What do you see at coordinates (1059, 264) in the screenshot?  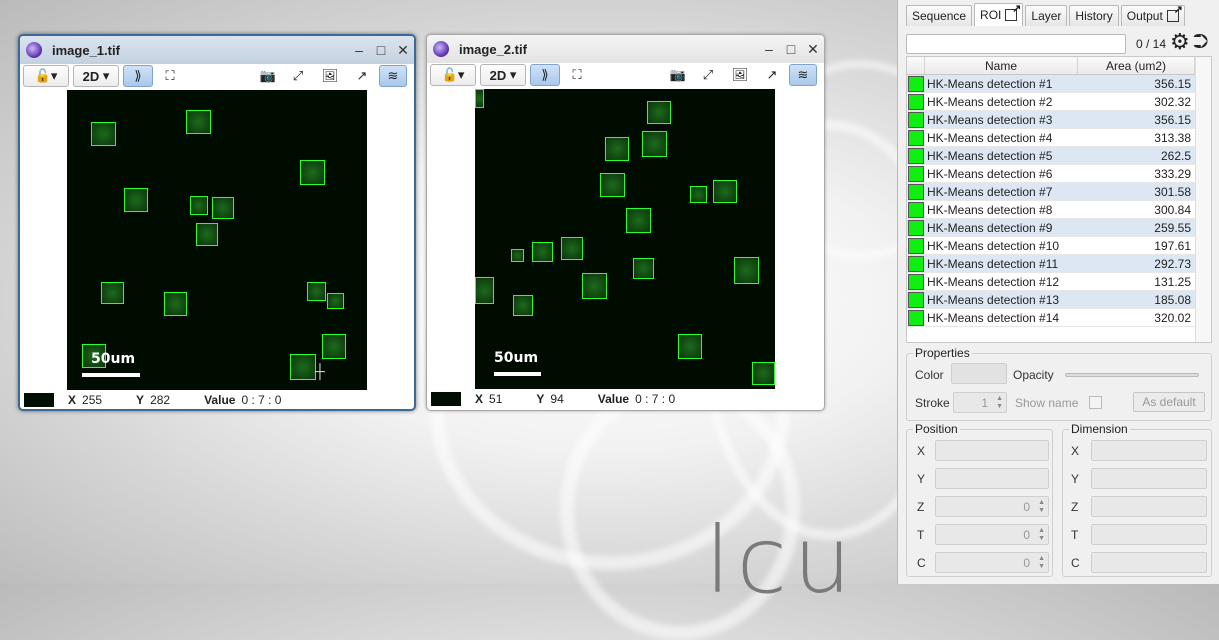 I see `table-row: HK-Means detection #11 292.73` at bounding box center [1059, 264].